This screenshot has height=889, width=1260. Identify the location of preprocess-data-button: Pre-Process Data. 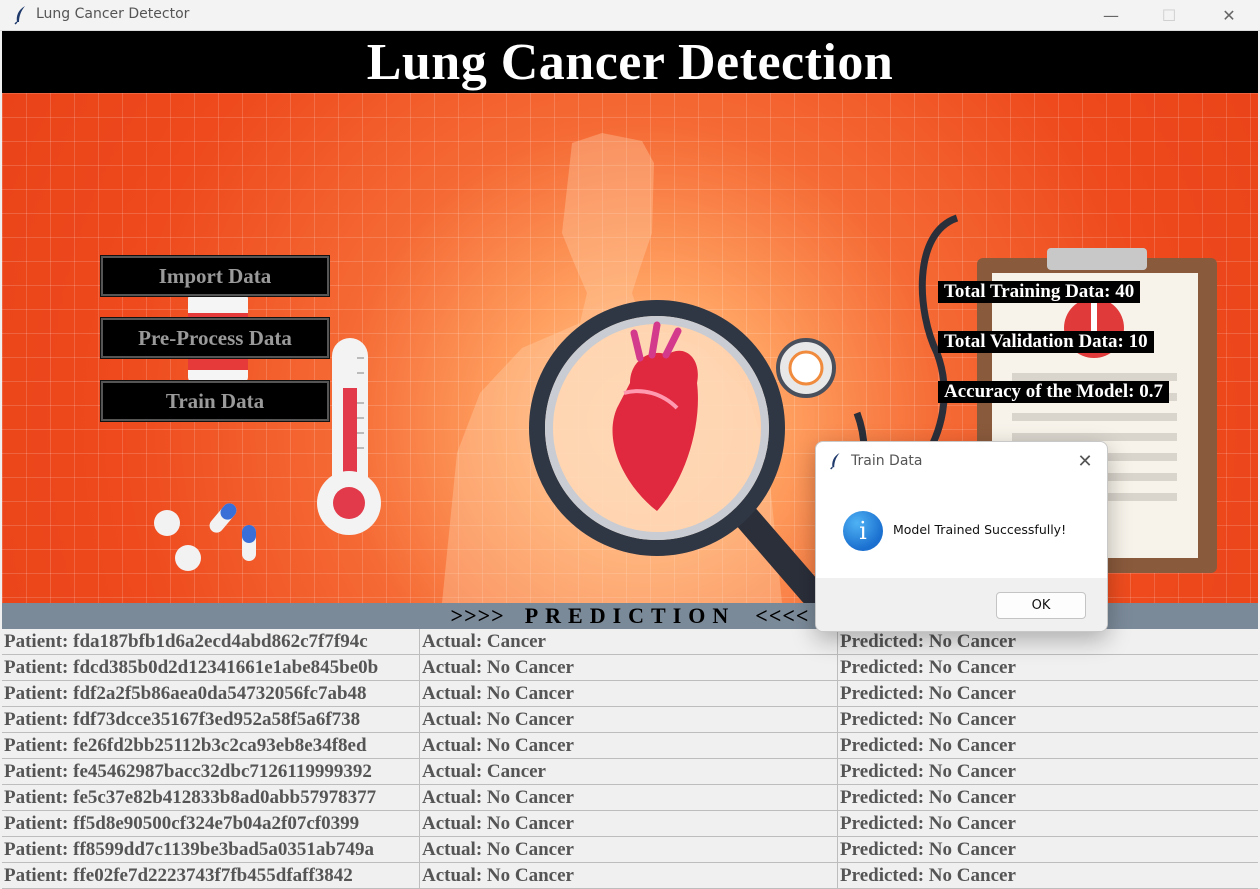
(215, 338).